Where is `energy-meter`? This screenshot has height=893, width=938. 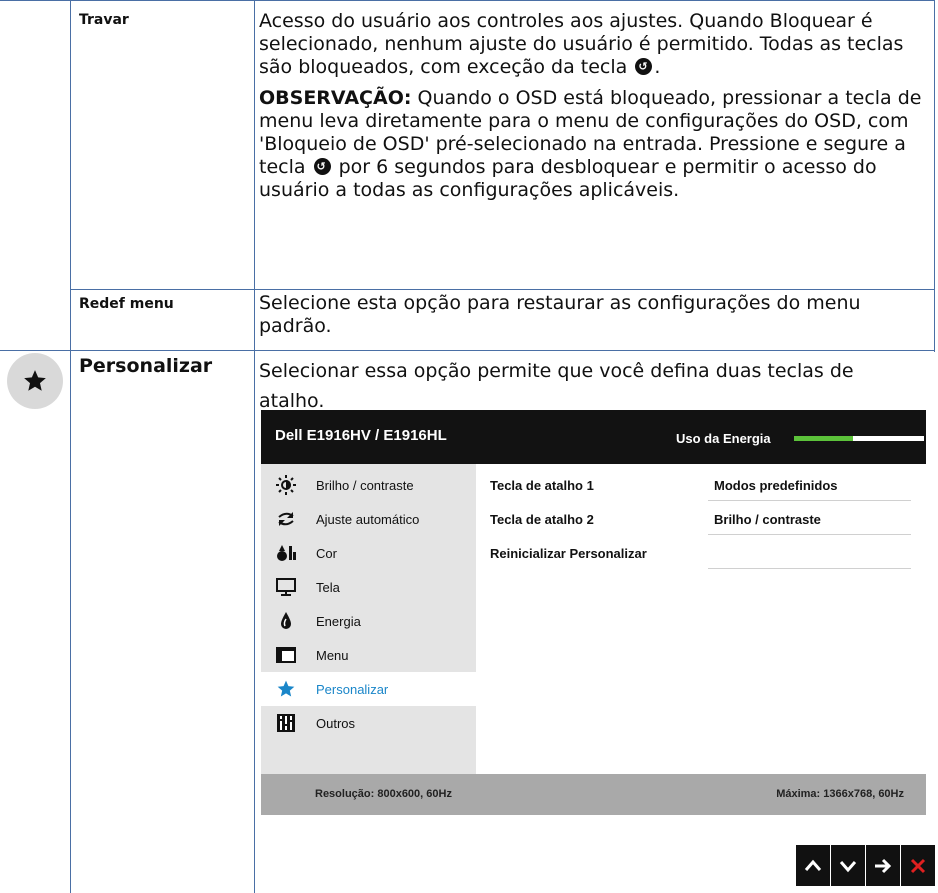 energy-meter is located at coordinates (859, 438).